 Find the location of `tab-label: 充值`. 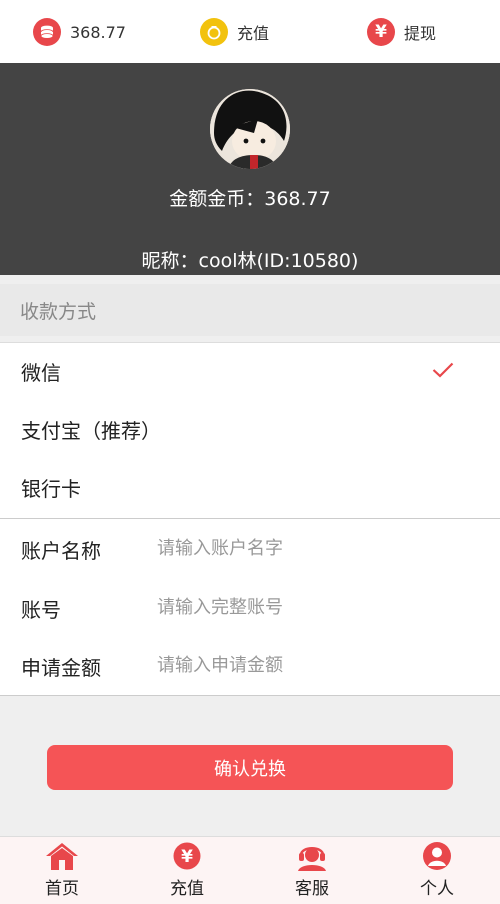

tab-label: 充值 is located at coordinates (187, 889).